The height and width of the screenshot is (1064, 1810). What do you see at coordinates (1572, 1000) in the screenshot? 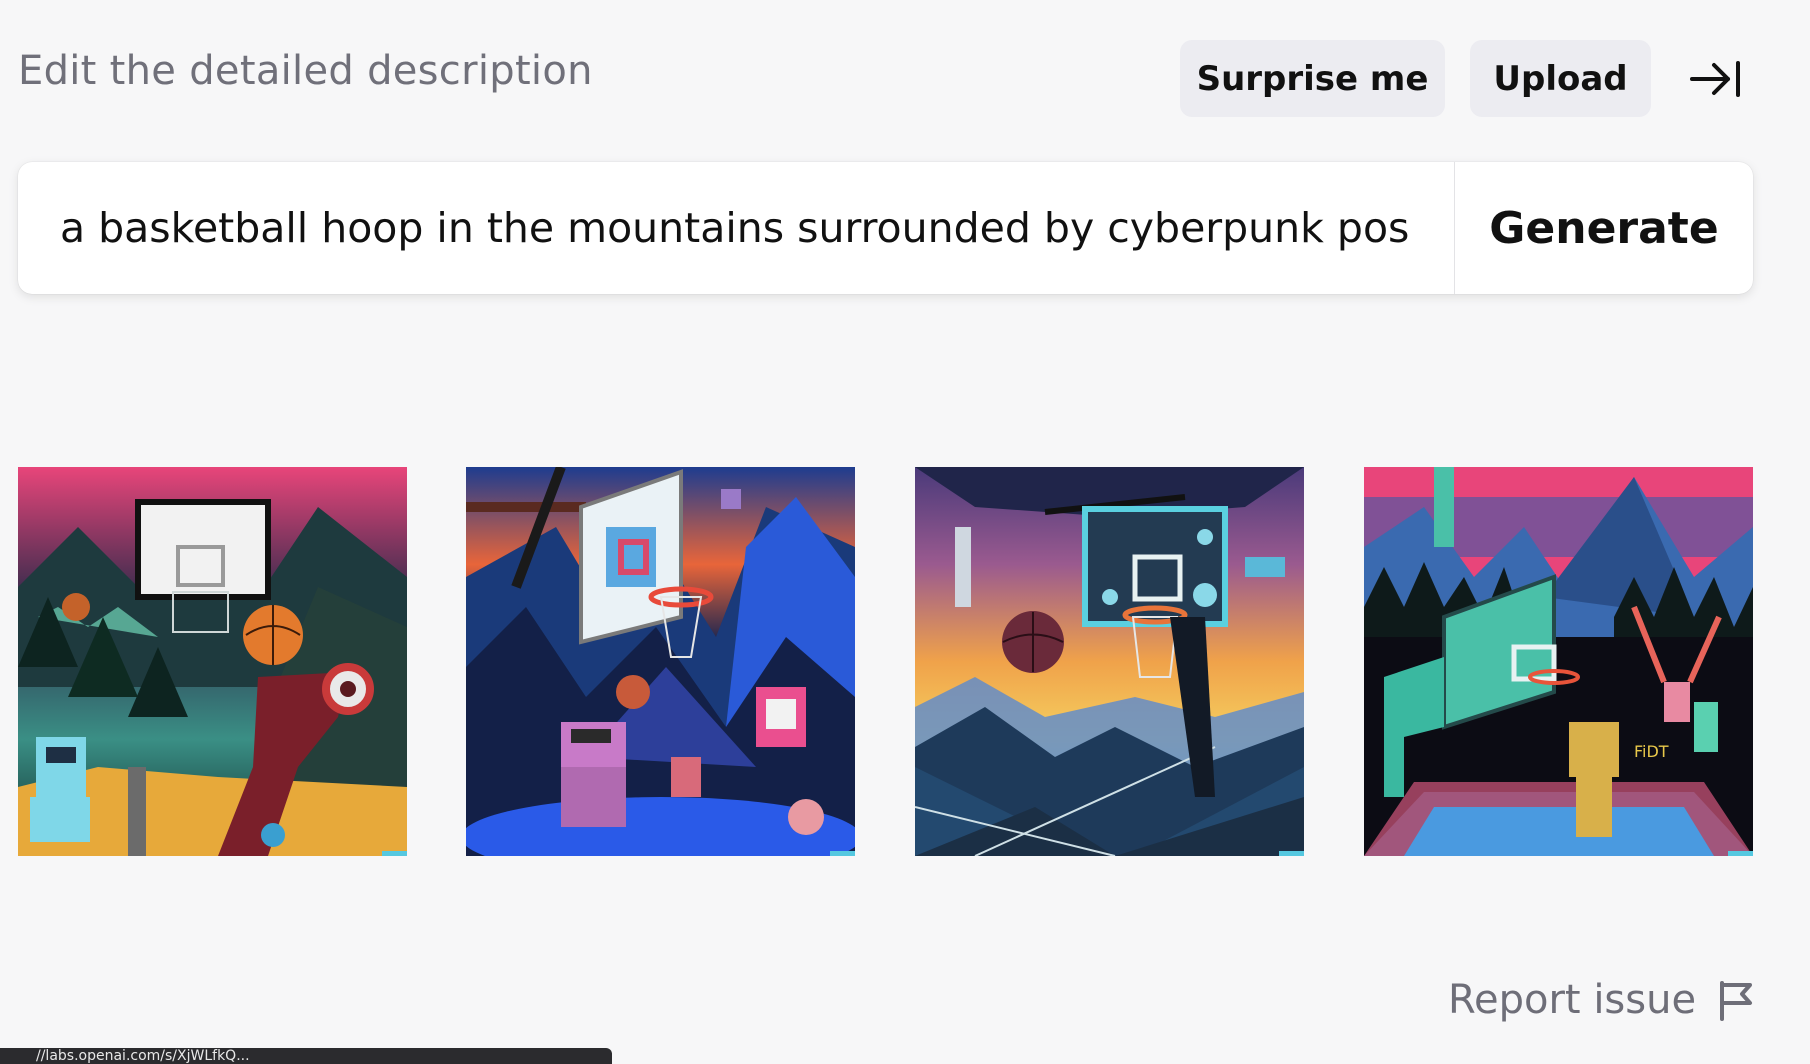
I see `report-issue-label: Report issue` at bounding box center [1572, 1000].